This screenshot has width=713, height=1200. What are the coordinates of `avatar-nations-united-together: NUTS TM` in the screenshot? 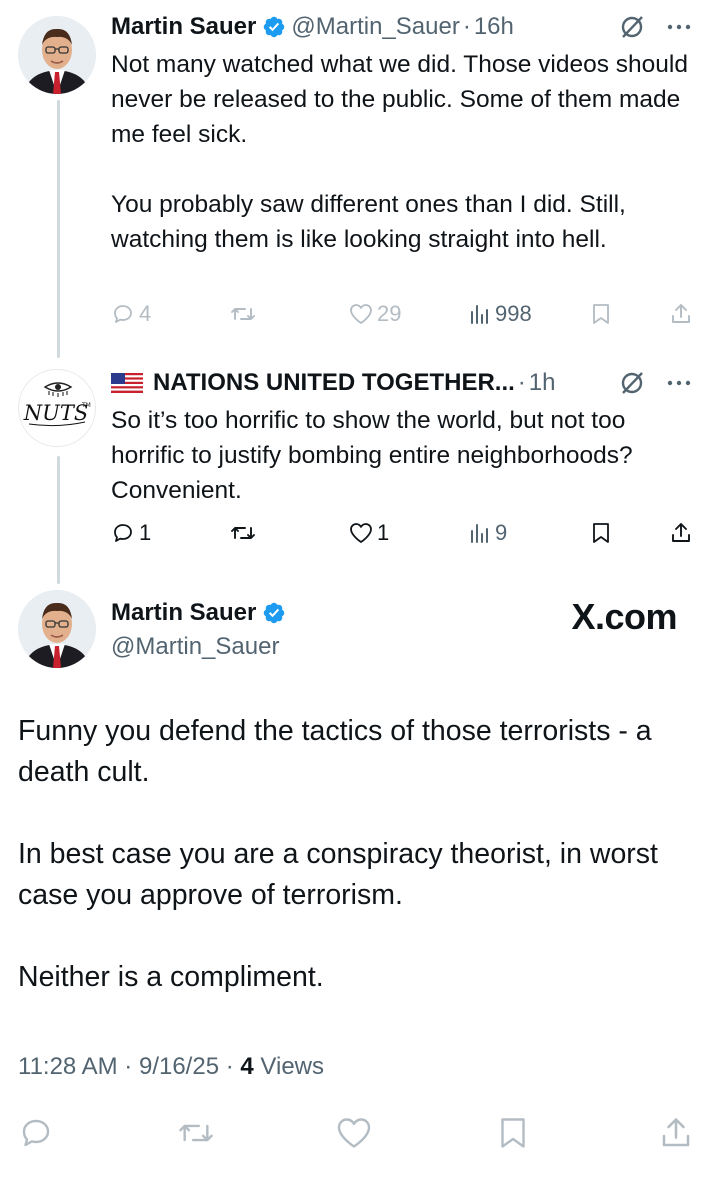 It's located at (57, 408).